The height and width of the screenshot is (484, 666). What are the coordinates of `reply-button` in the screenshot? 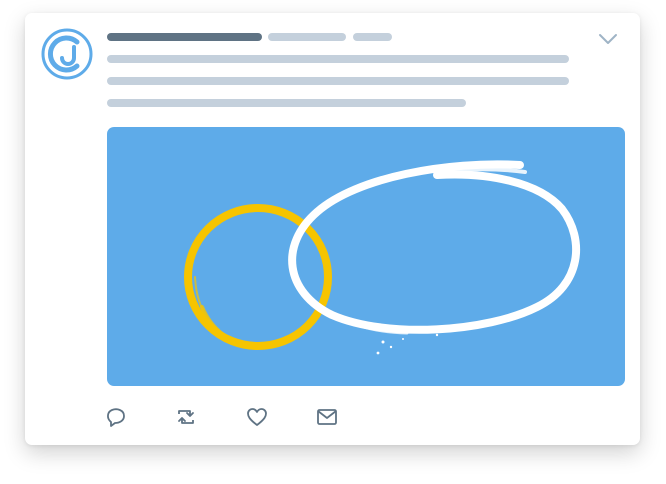 It's located at (116, 417).